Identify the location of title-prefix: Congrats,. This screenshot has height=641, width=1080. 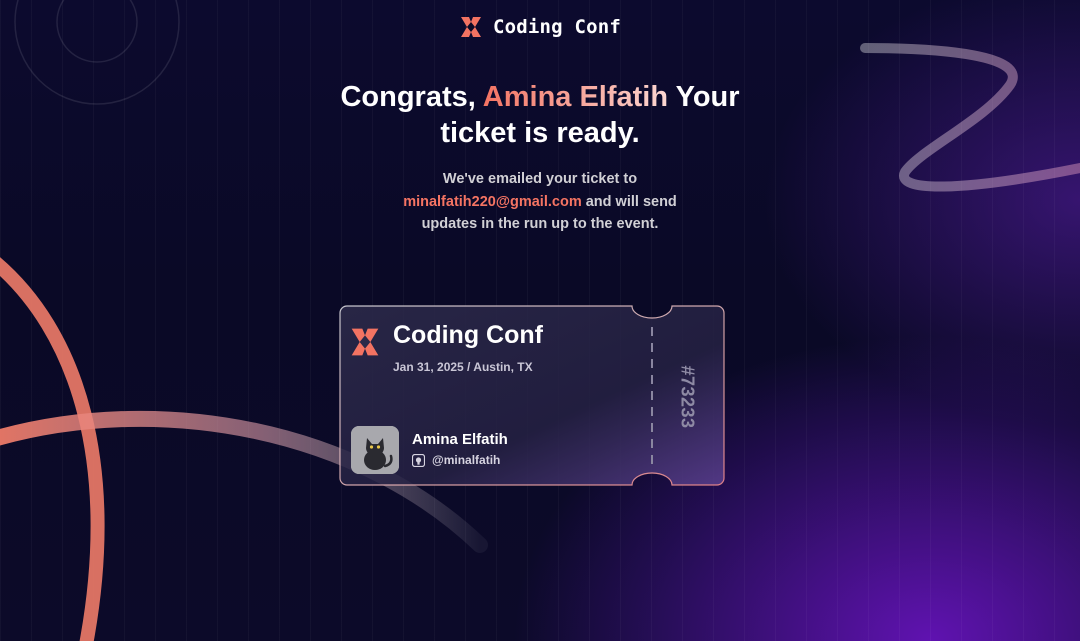
(411, 97).